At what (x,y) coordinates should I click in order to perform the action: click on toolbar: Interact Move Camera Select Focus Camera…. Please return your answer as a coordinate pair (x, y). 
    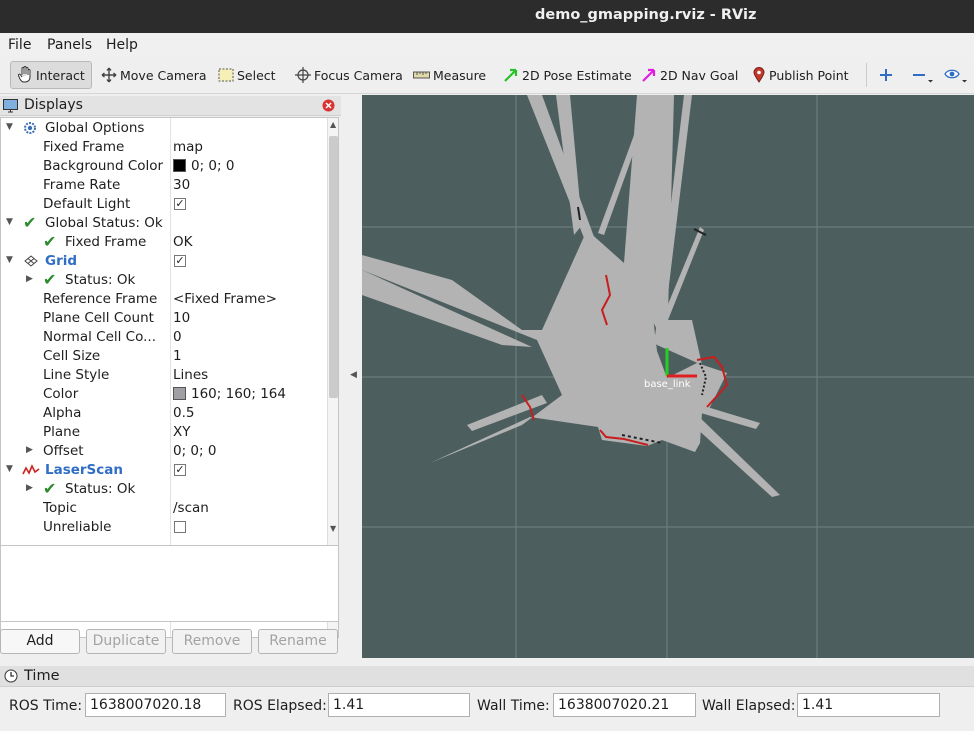
    Looking at the image, I should click on (487, 75).